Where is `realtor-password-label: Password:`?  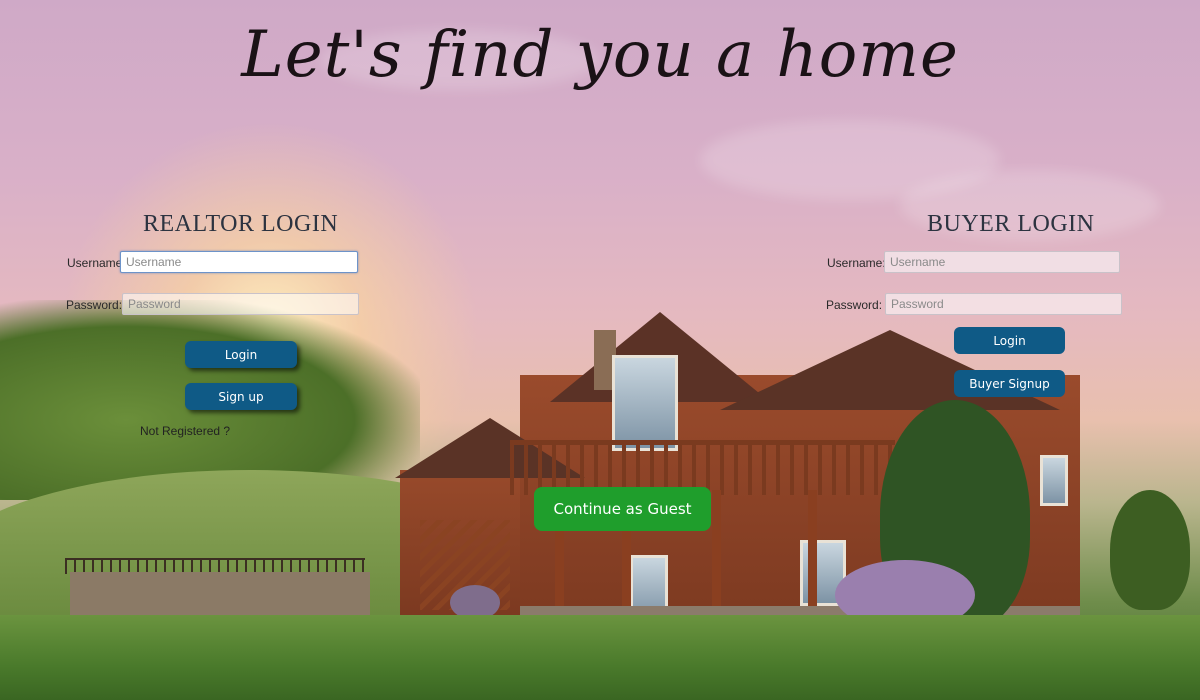
realtor-password-label: Password: is located at coordinates (94, 305).